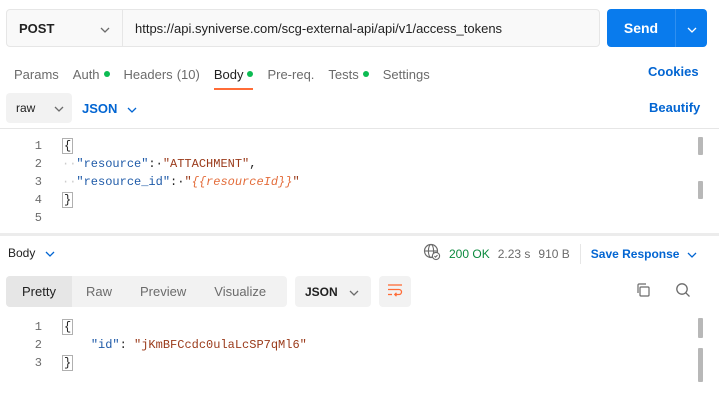 This screenshot has width=719, height=409. I want to click on body-format-label: JSON, so click(100, 108).